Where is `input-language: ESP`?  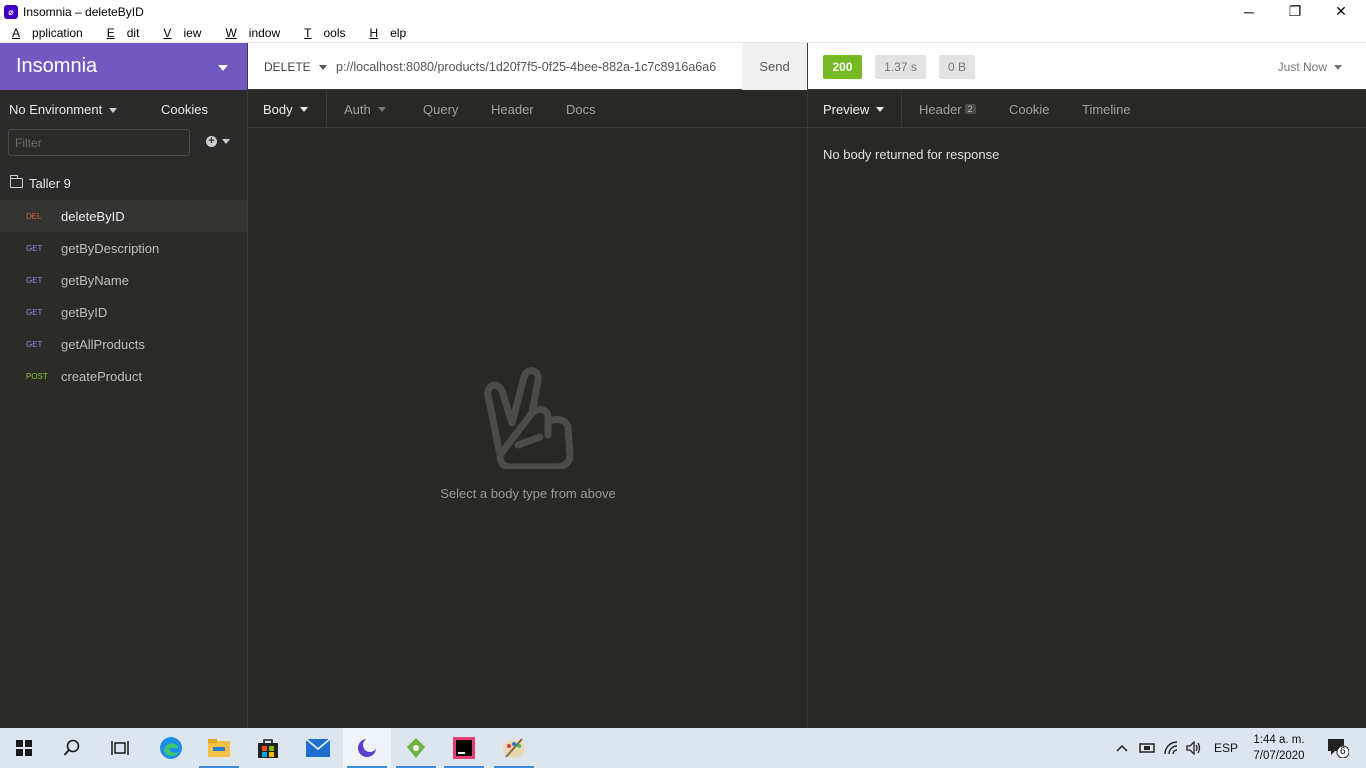
input-language: ESP is located at coordinates (1226, 748).